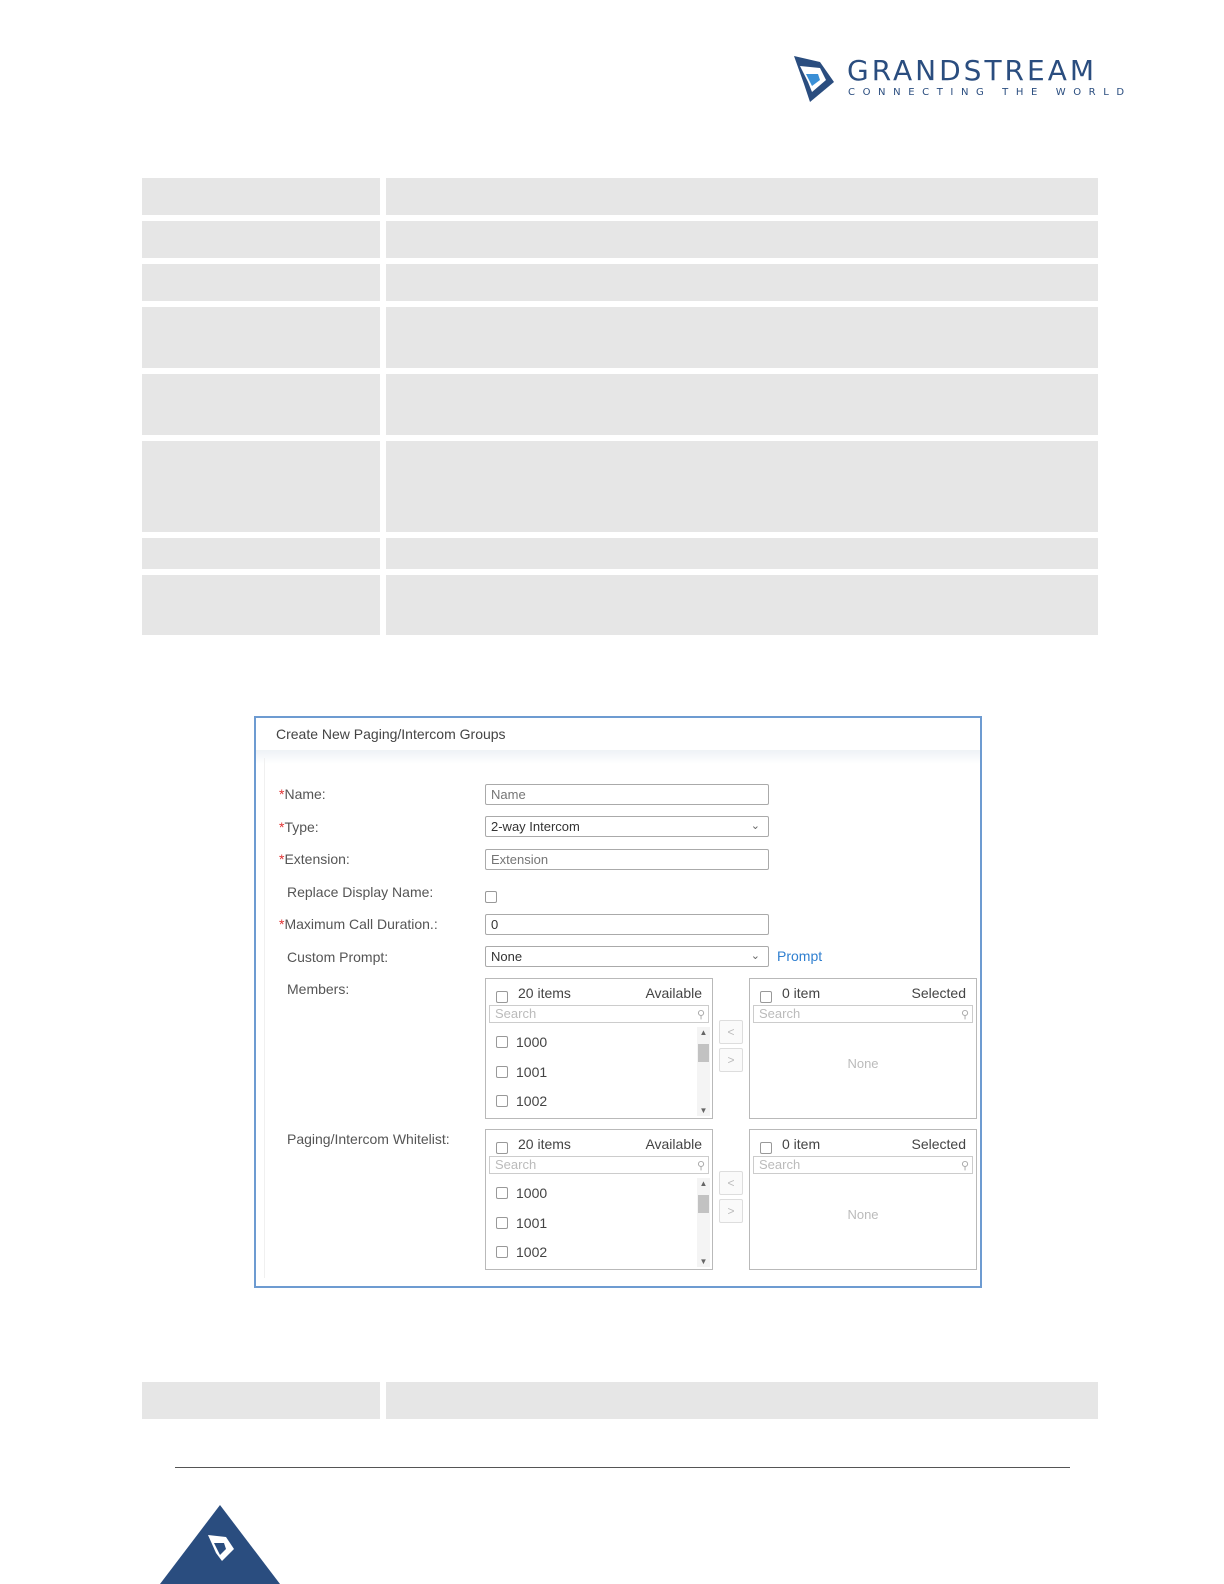 The width and height of the screenshot is (1224, 1584). Describe the element at coordinates (801, 993) in the screenshot. I see `members-selected-count: 0 item` at that location.